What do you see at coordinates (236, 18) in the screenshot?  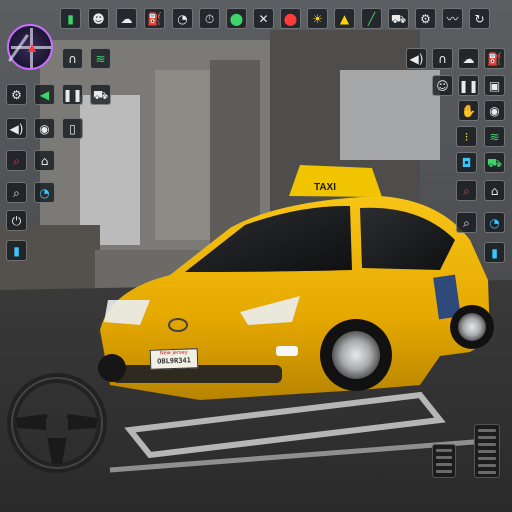 I see `location-icon: ⬤` at bounding box center [236, 18].